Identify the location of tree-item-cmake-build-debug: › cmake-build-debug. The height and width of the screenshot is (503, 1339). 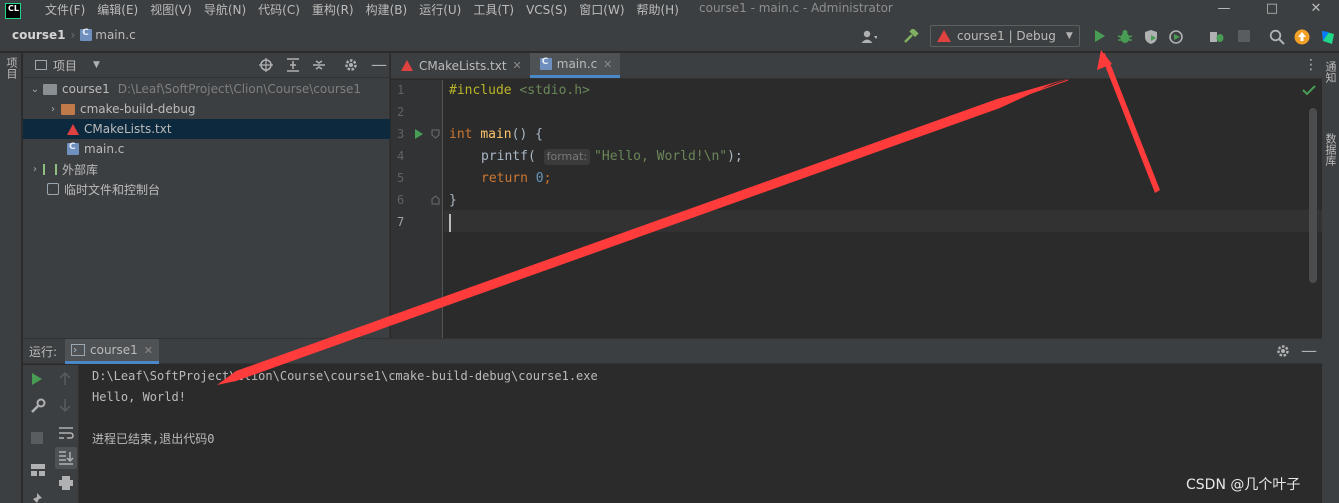
(206, 109).